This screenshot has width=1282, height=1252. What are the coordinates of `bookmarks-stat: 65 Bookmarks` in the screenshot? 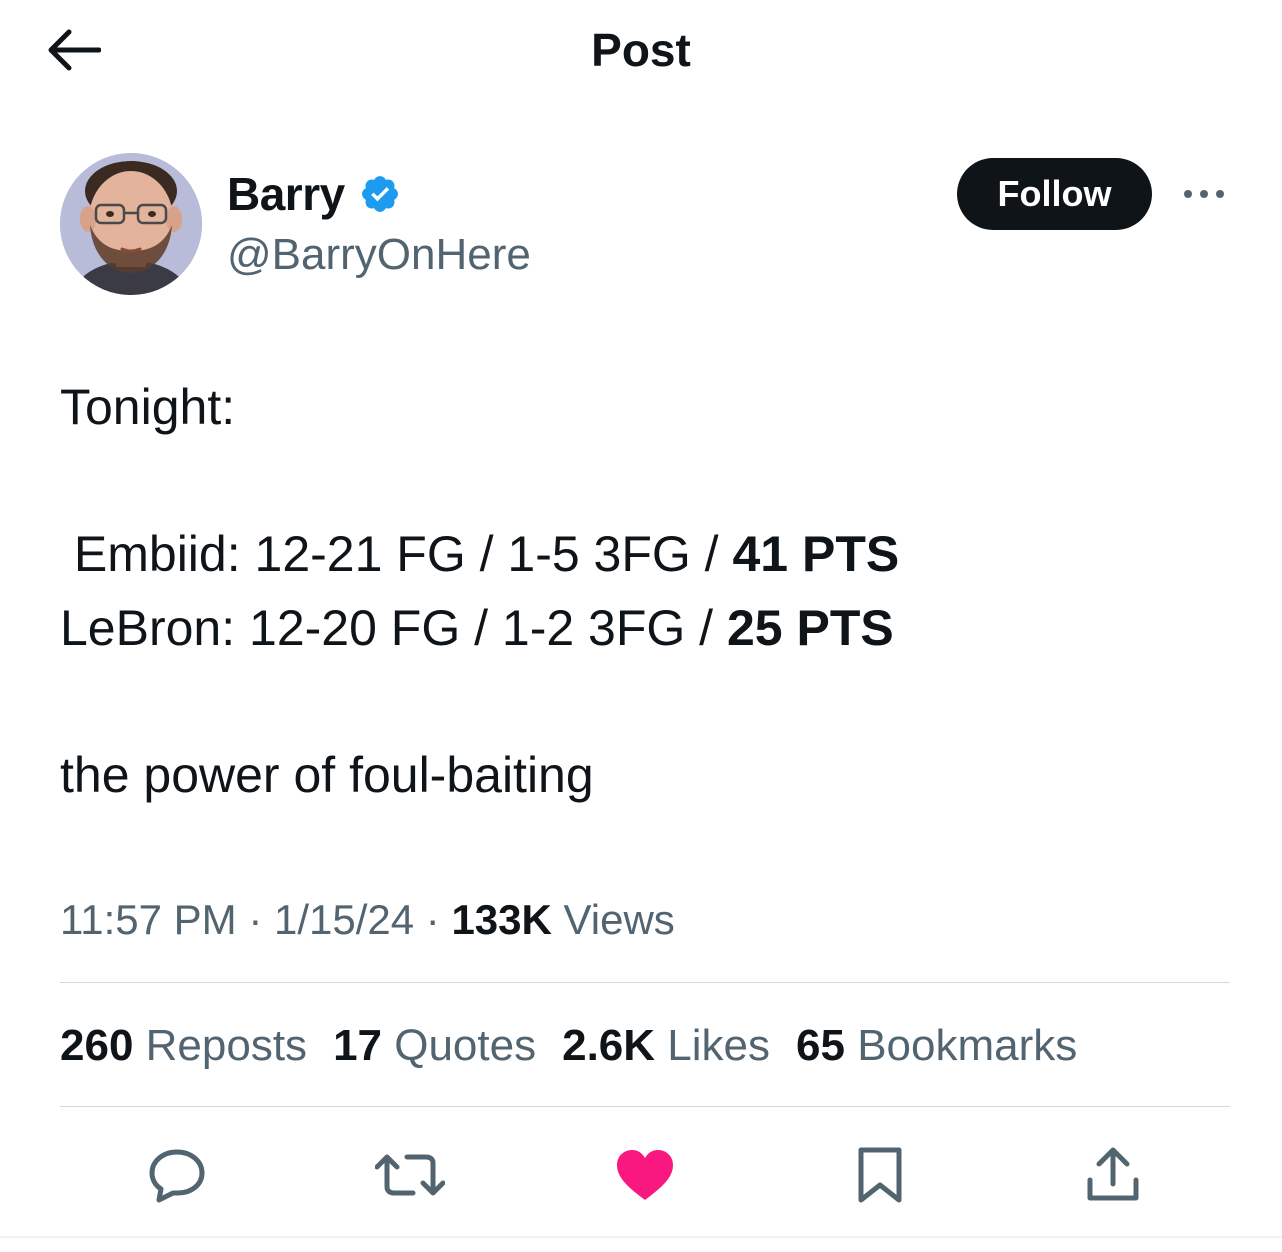 It's located at (936, 1046).